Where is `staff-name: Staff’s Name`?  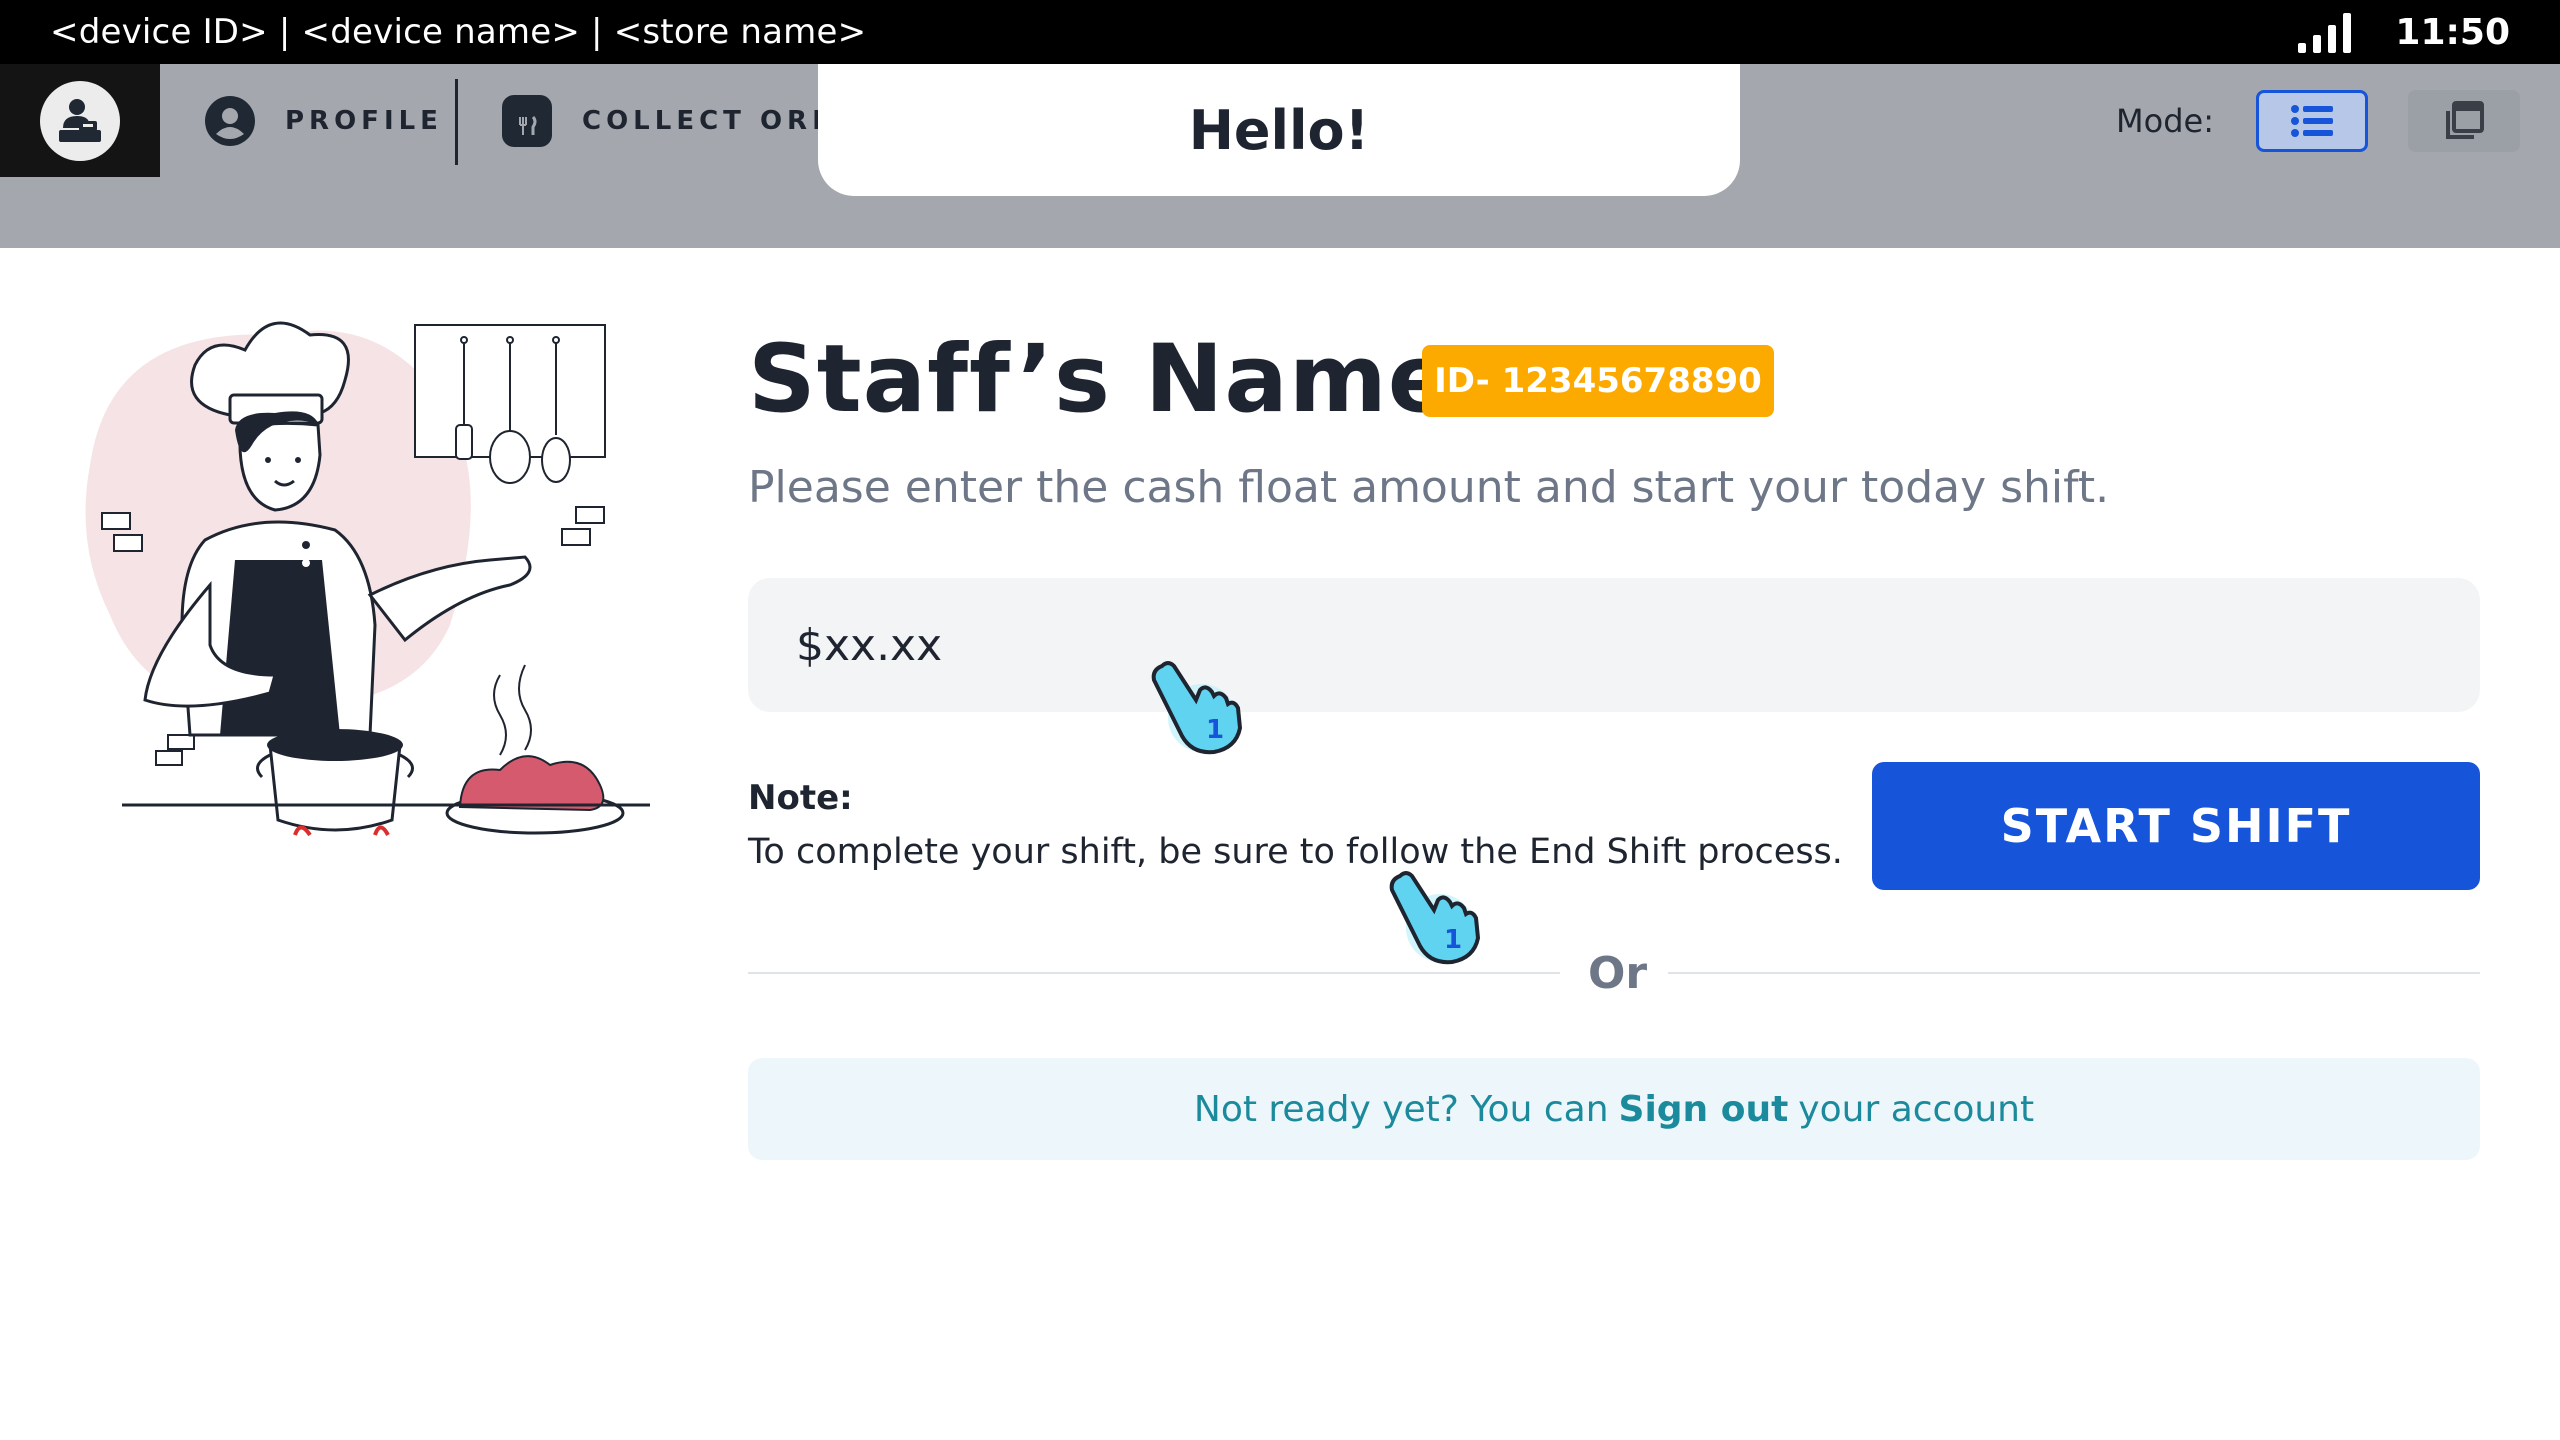 staff-name: Staff’s Name is located at coordinates (1100, 379).